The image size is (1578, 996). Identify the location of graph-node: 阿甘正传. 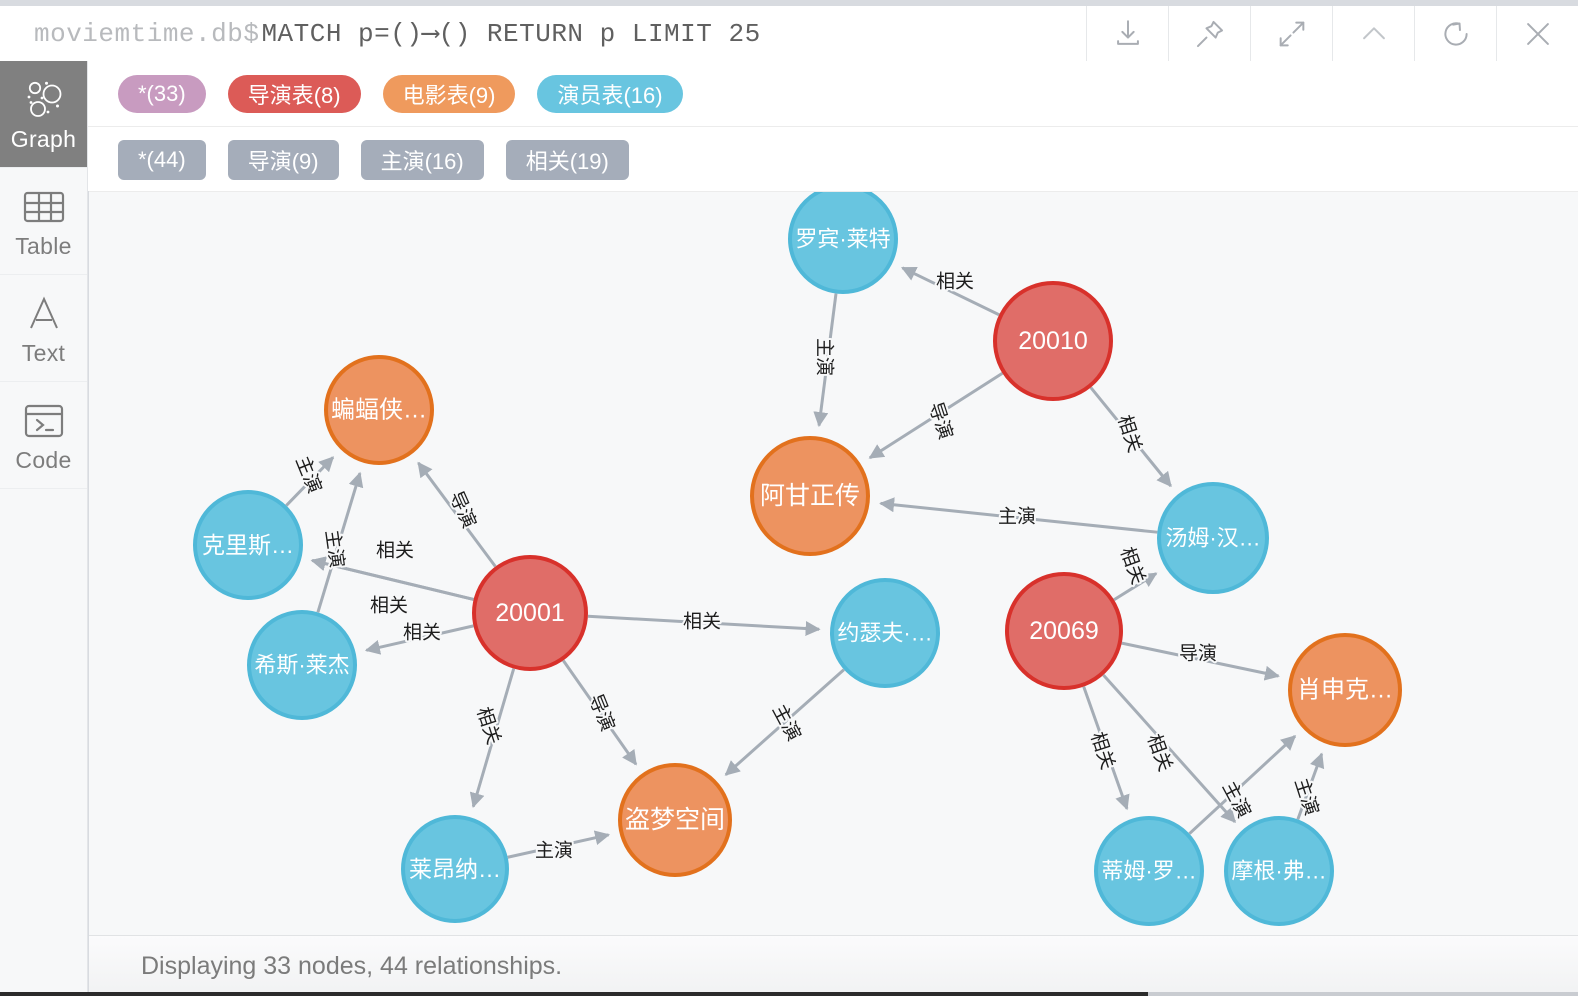
(810, 496).